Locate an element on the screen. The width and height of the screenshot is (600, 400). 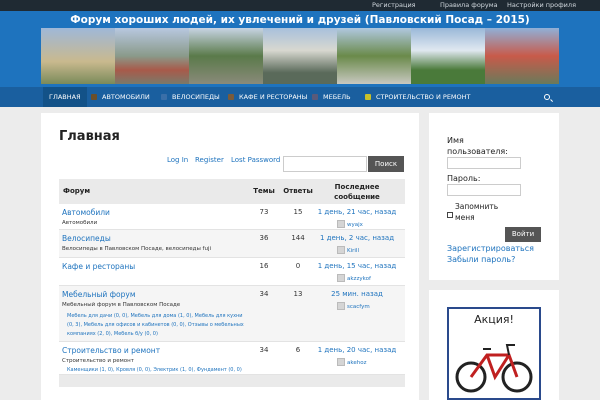
last-post-user: akzzykof is located at coordinates (354, 278).